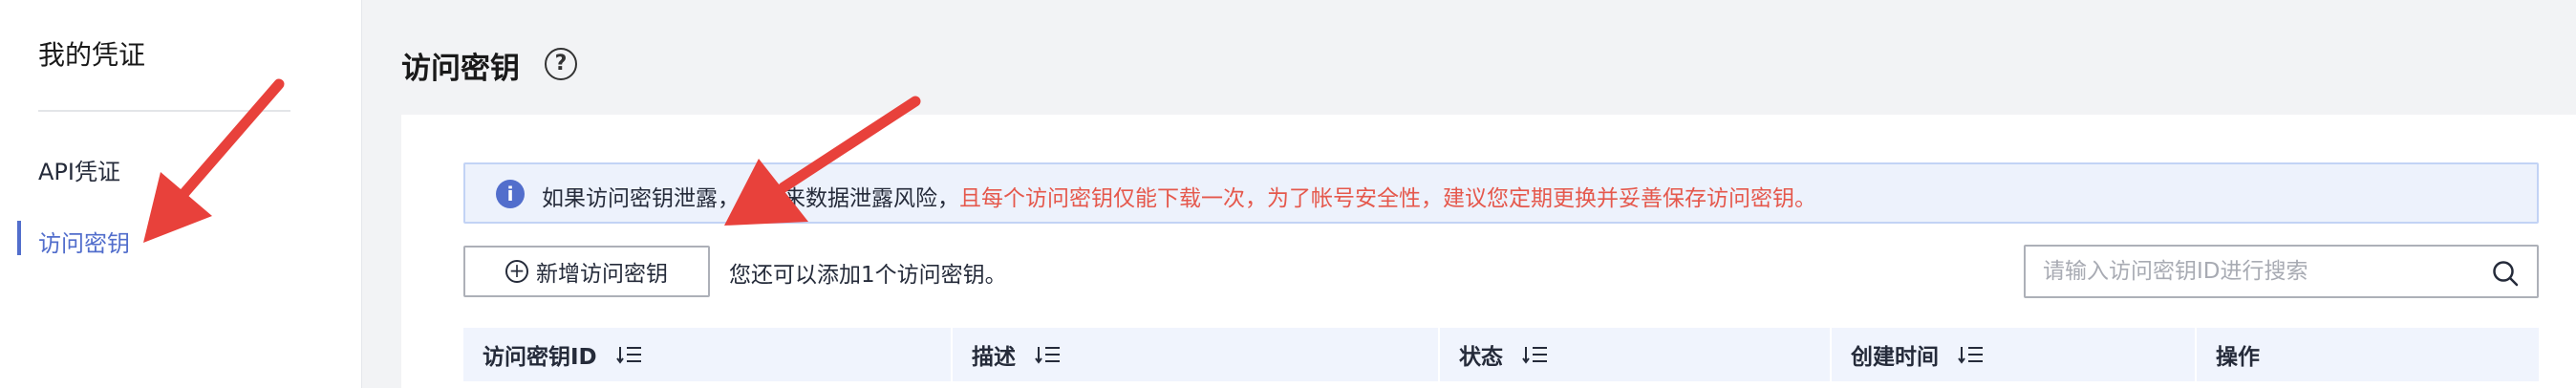  I want to click on sidebar-item-access-keys: 访问密钥, so click(84, 242).